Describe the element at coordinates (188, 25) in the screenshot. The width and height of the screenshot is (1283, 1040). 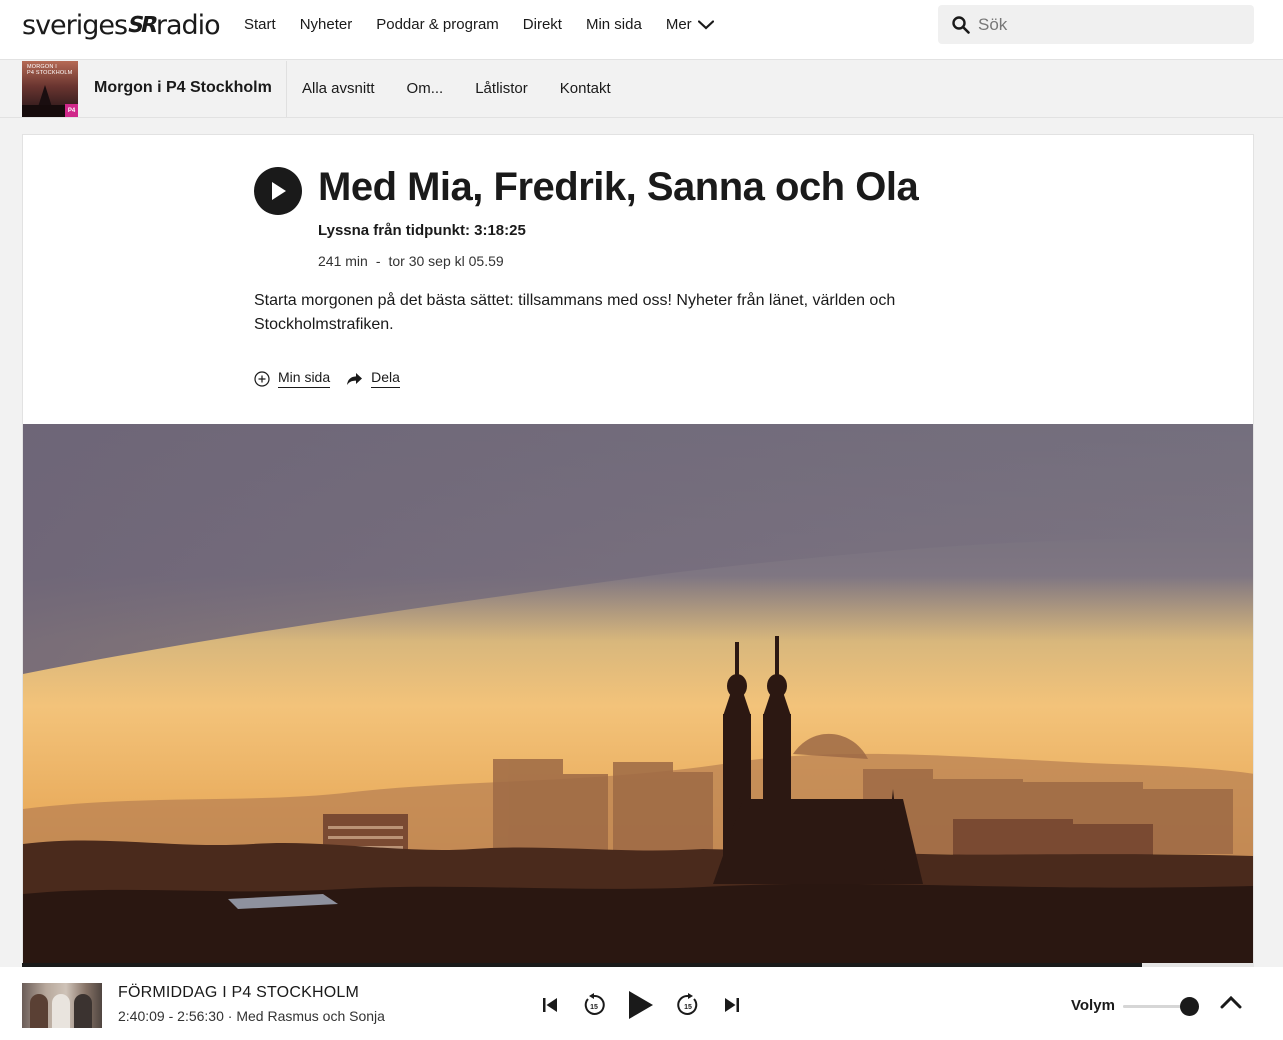
I see `logo-text-radio: radio` at that location.